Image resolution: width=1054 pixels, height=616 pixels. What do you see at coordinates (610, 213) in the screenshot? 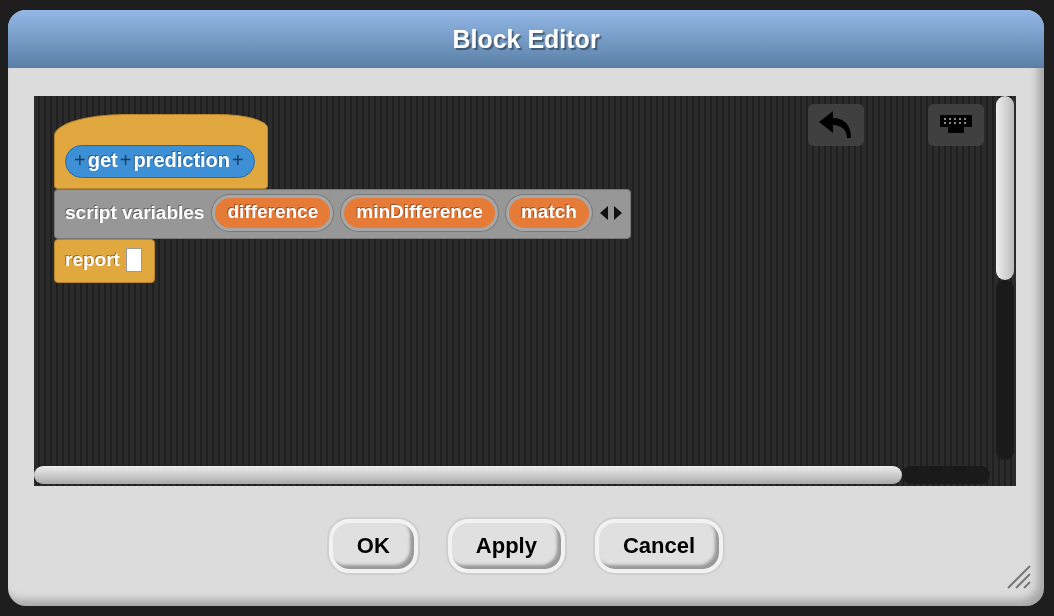
I see `arrows-icon` at bounding box center [610, 213].